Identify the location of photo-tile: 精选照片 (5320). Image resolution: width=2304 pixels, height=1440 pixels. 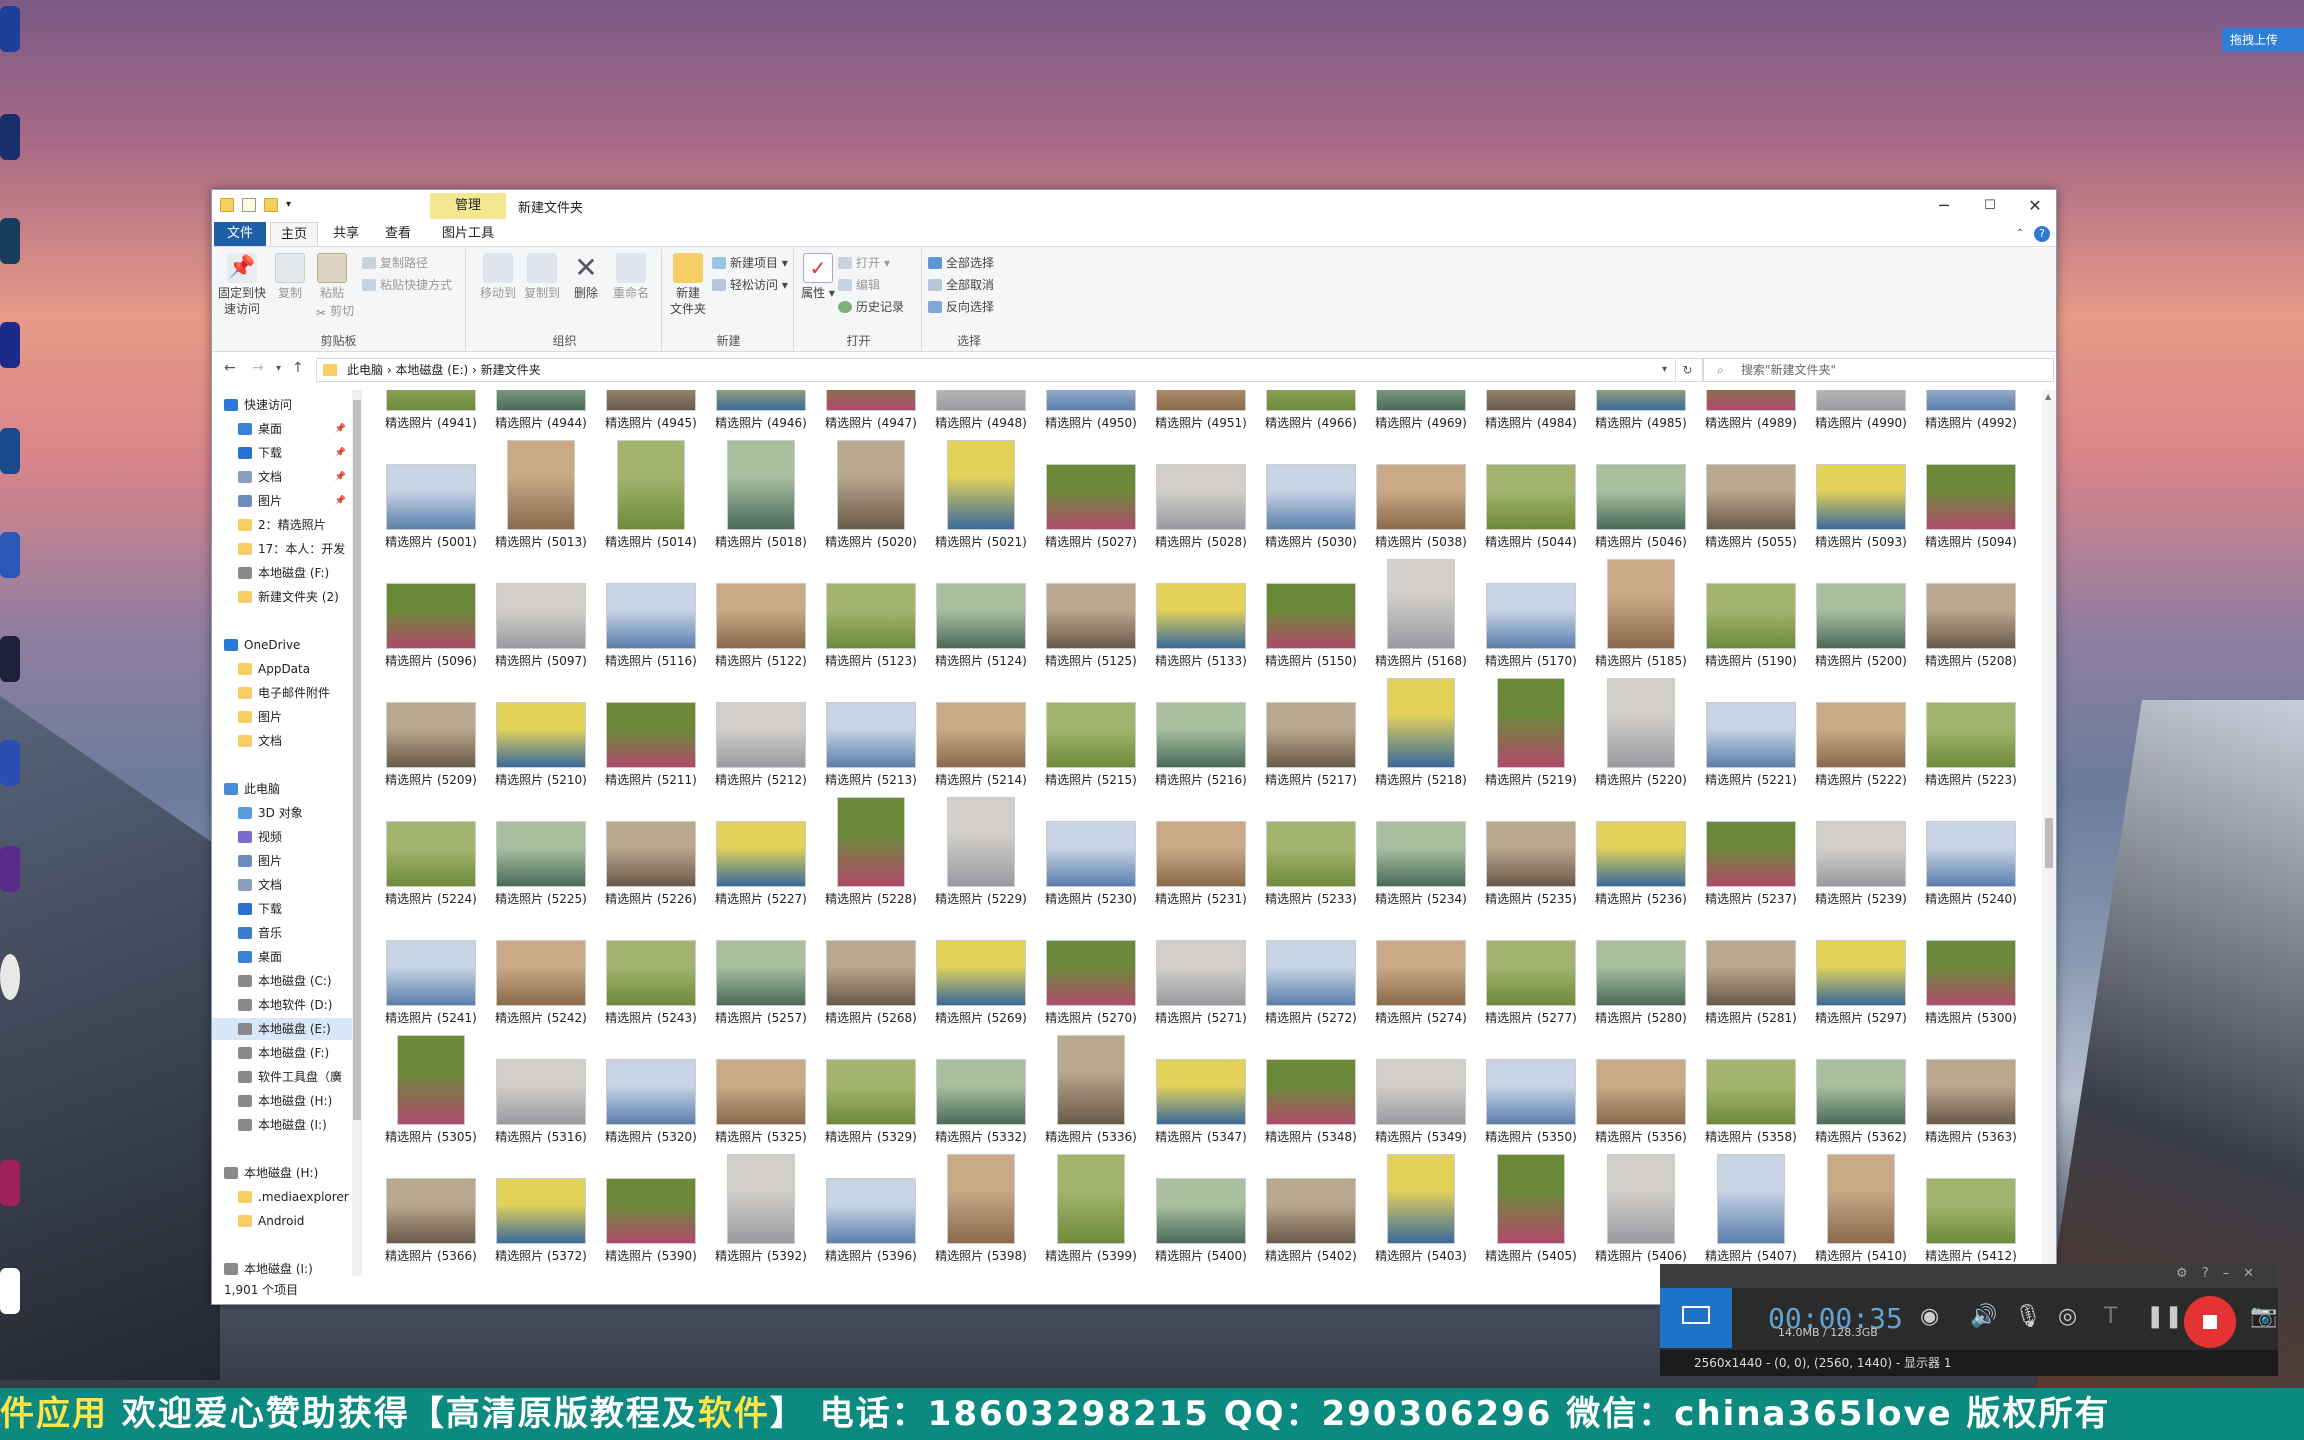
(650, 1087).